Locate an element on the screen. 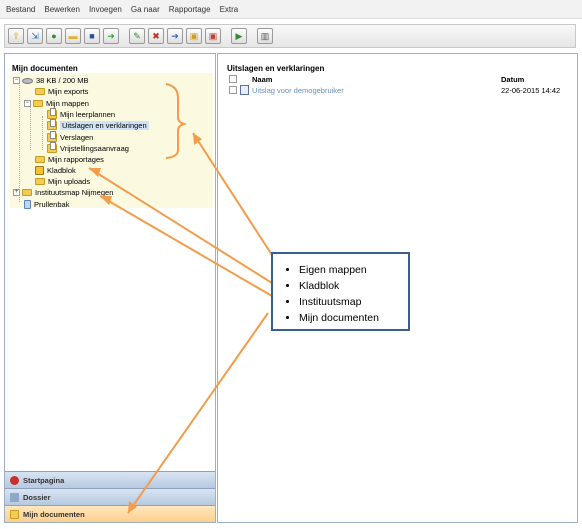  globe-button: ● is located at coordinates (54, 36).